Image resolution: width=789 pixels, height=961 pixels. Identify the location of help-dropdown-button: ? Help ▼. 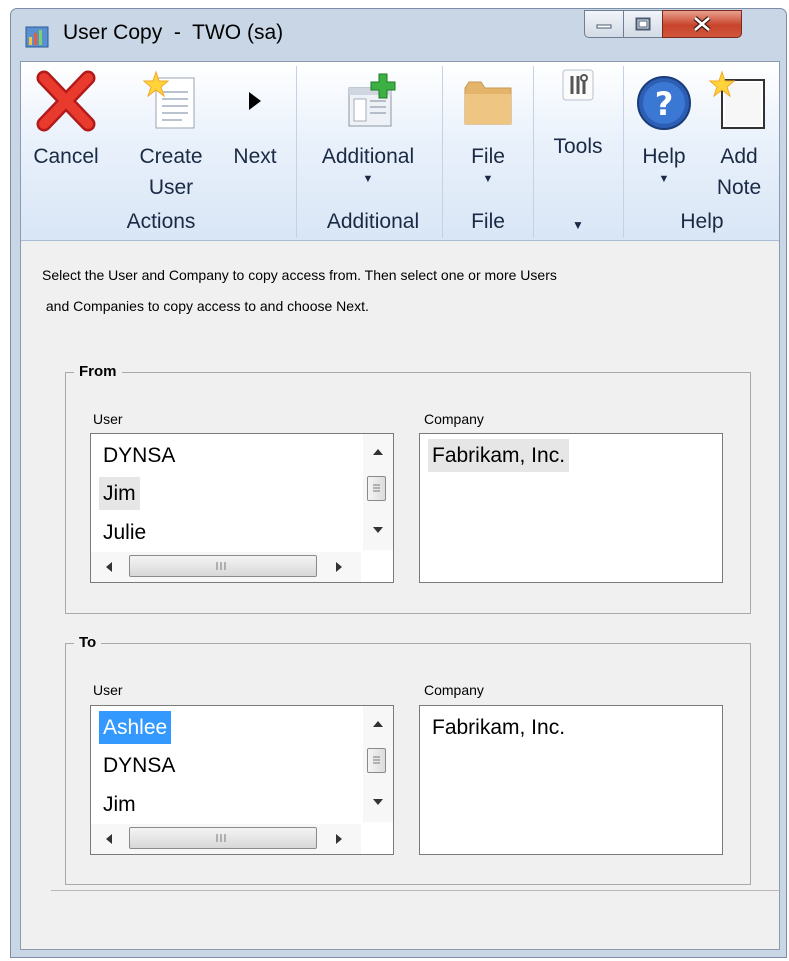
(664, 128).